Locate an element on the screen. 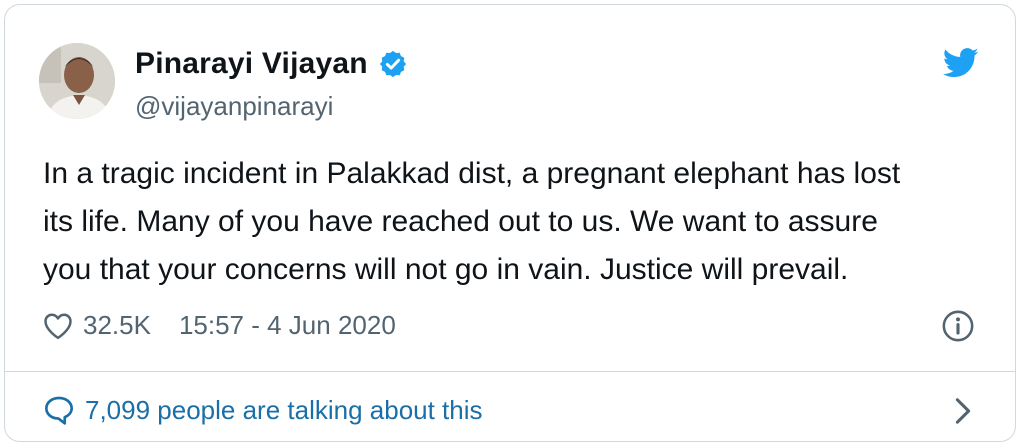 This screenshot has height=448, width=1024. heart-icon is located at coordinates (58, 326).